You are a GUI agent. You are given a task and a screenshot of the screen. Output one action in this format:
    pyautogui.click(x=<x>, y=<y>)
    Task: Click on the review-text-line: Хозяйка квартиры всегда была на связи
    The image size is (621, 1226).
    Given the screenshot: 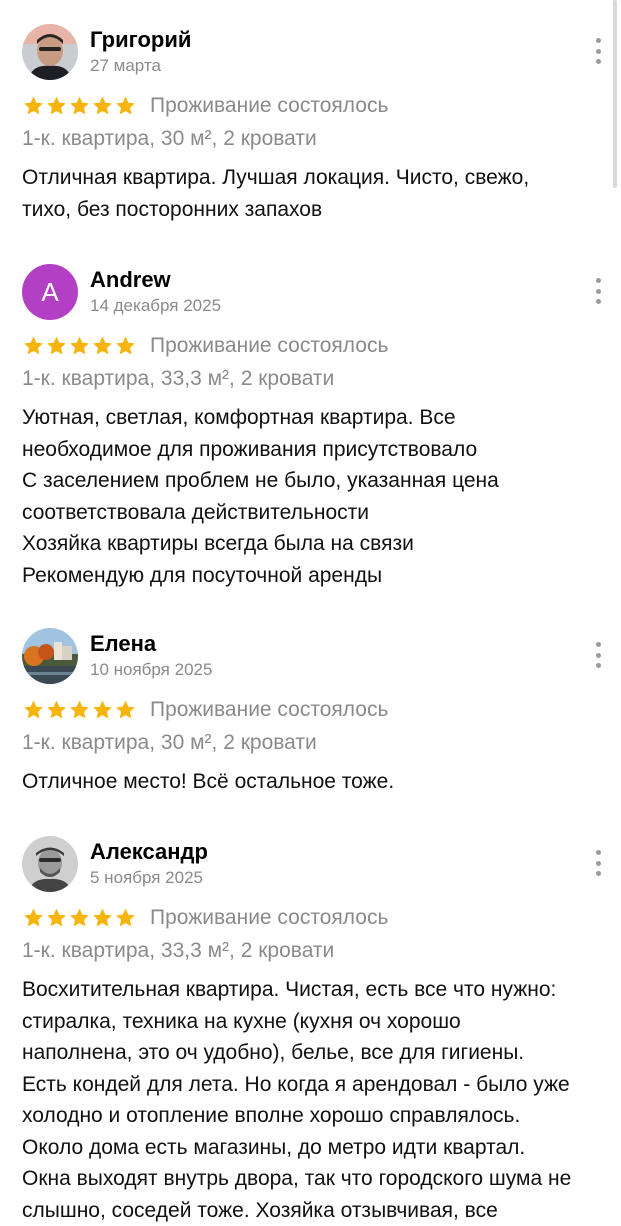 What is the action you would take?
    pyautogui.click(x=312, y=544)
    